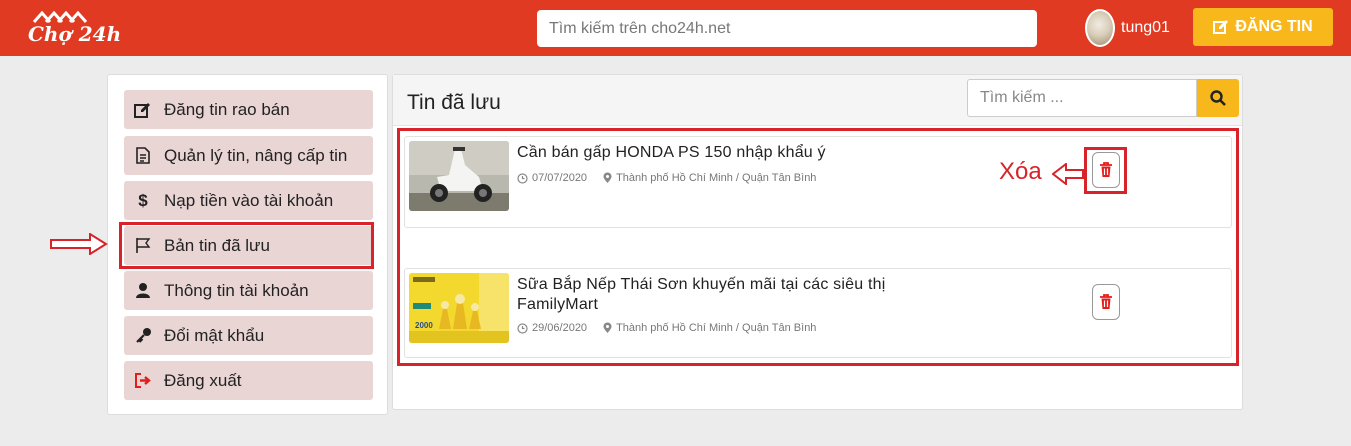 This screenshot has width=1351, height=446. What do you see at coordinates (787, 28) in the screenshot?
I see `site-search-input` at bounding box center [787, 28].